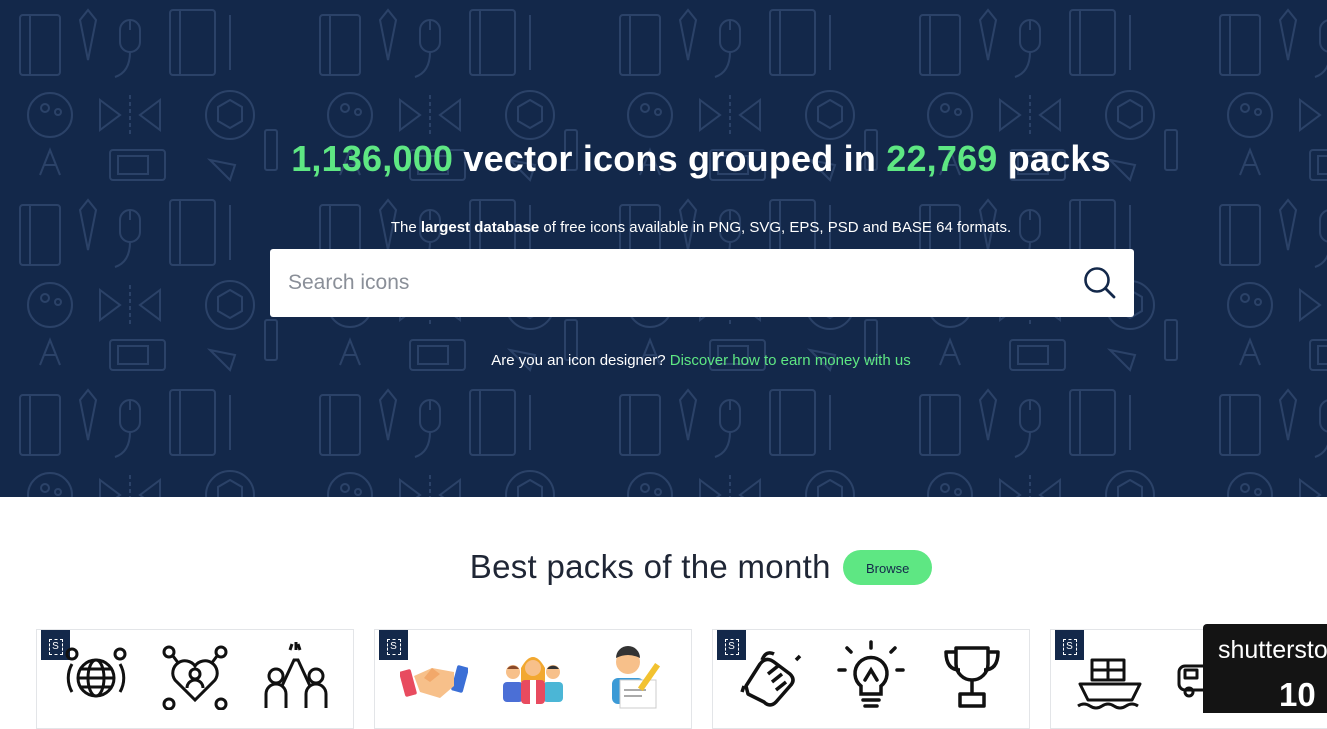 The width and height of the screenshot is (1327, 729). I want to click on ad-number: 10, so click(1297, 694).